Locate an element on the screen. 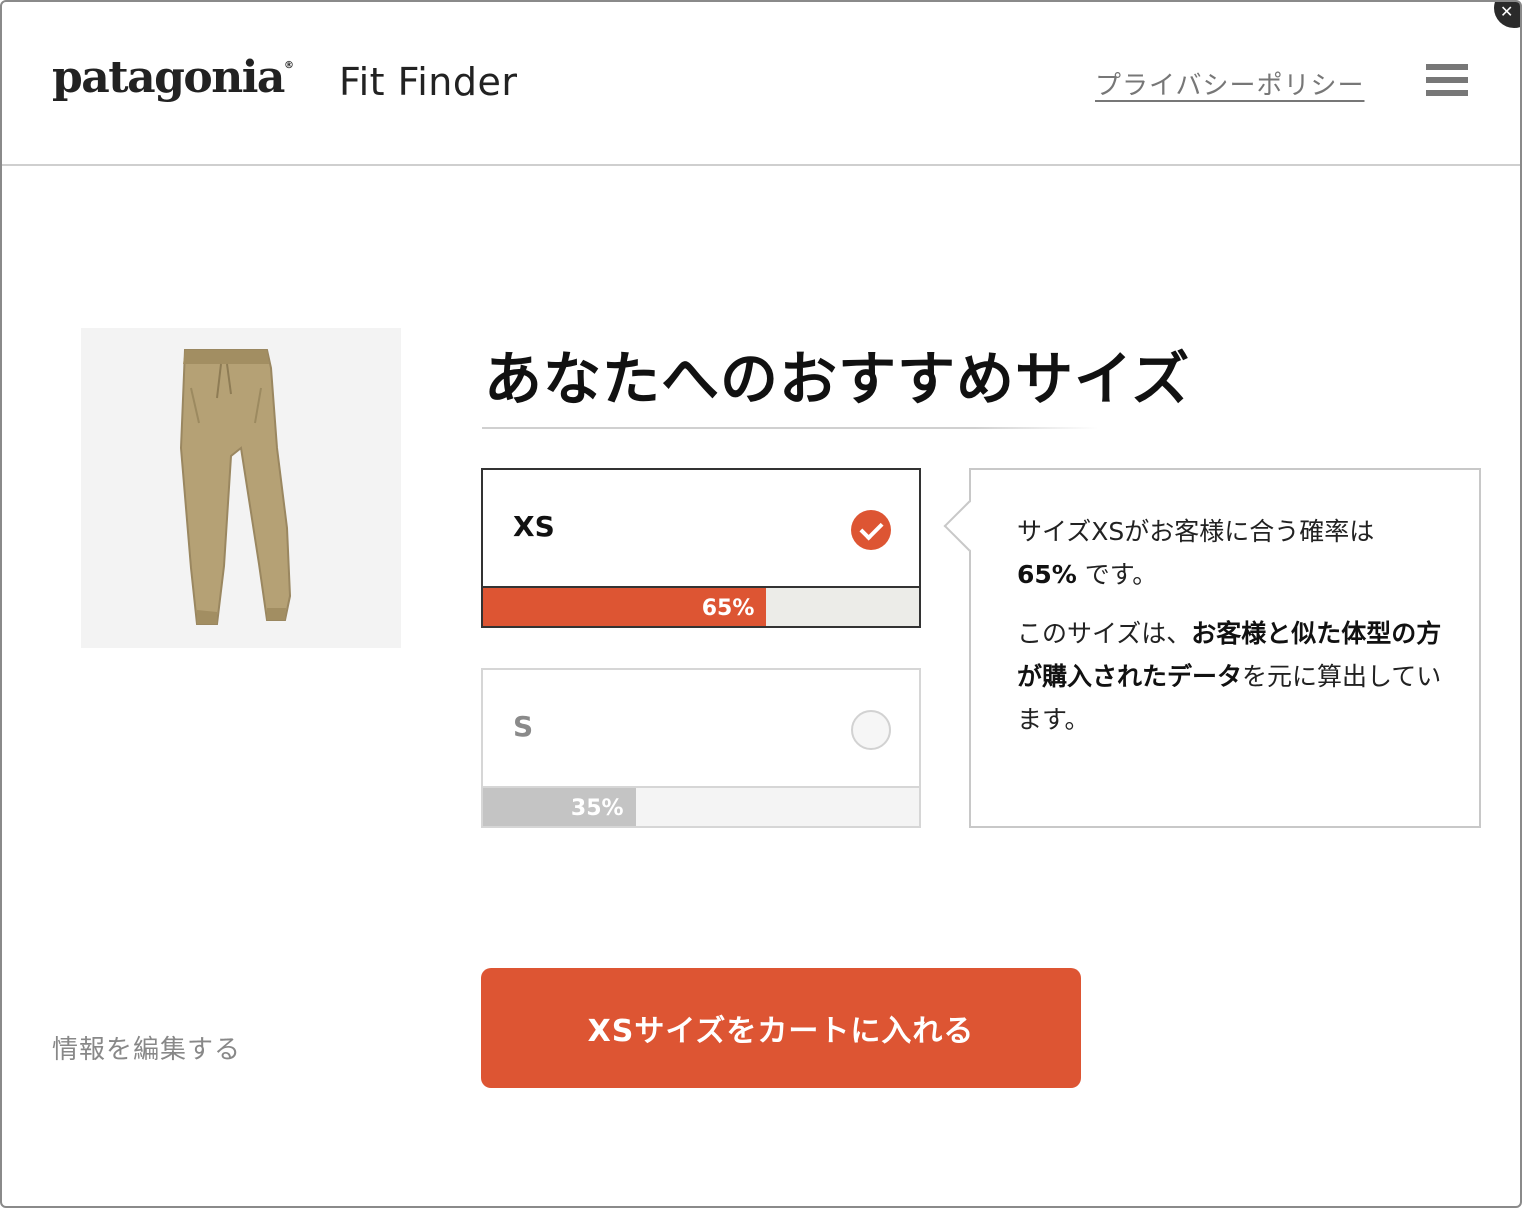  header: patagonia® Fit Finder プライバシーポリシー is located at coordinates (761, 84).